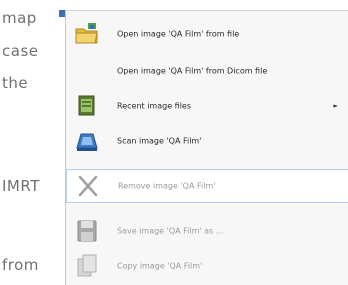 This screenshot has height=285, width=348. I want to click on menu-item-label: Recent image files, so click(154, 106).